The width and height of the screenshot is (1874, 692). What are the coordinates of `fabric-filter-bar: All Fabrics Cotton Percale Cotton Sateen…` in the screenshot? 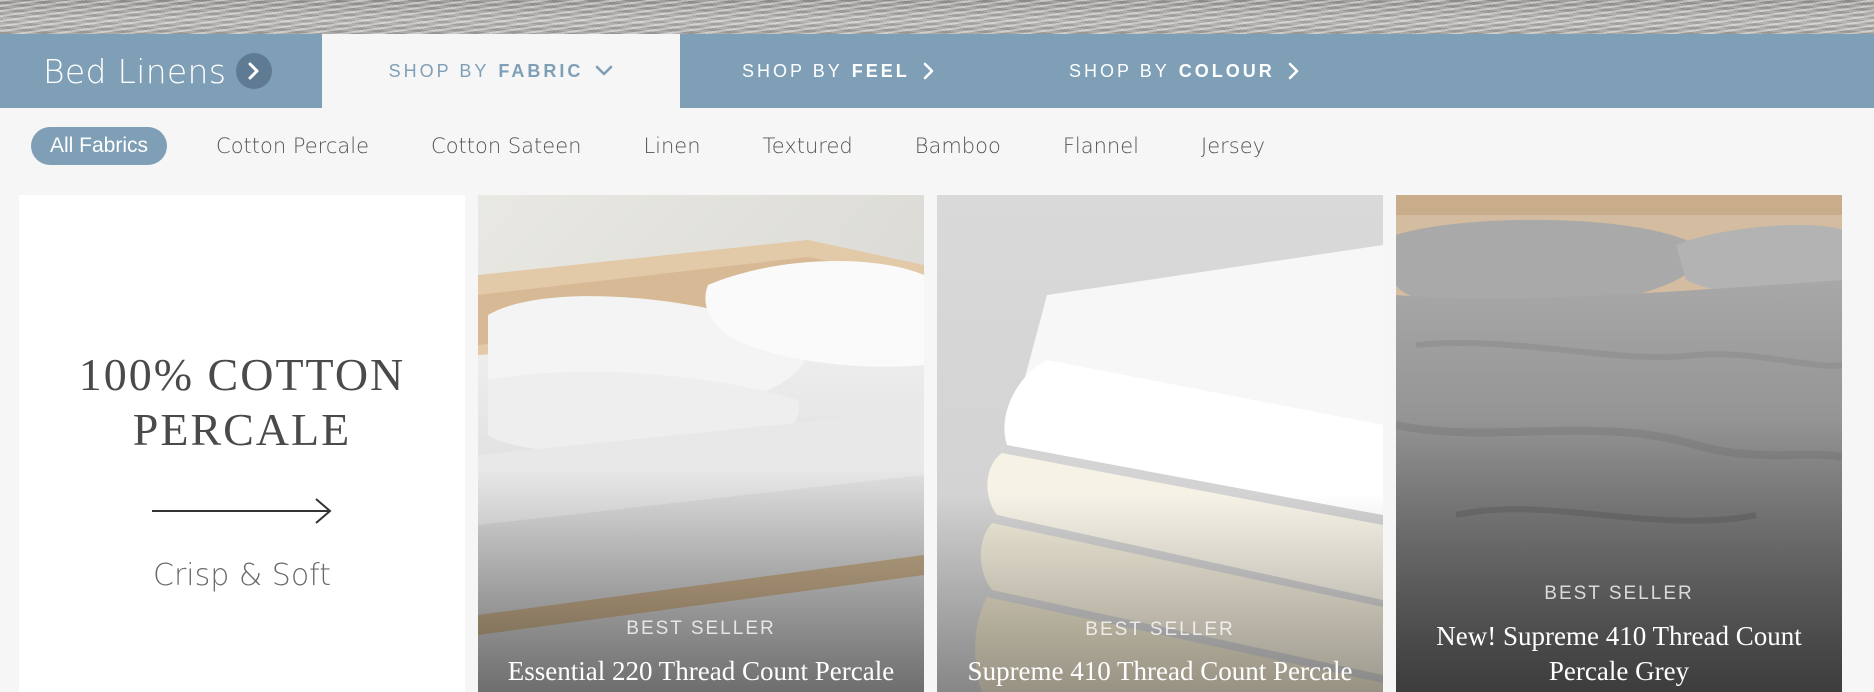 It's located at (679, 145).